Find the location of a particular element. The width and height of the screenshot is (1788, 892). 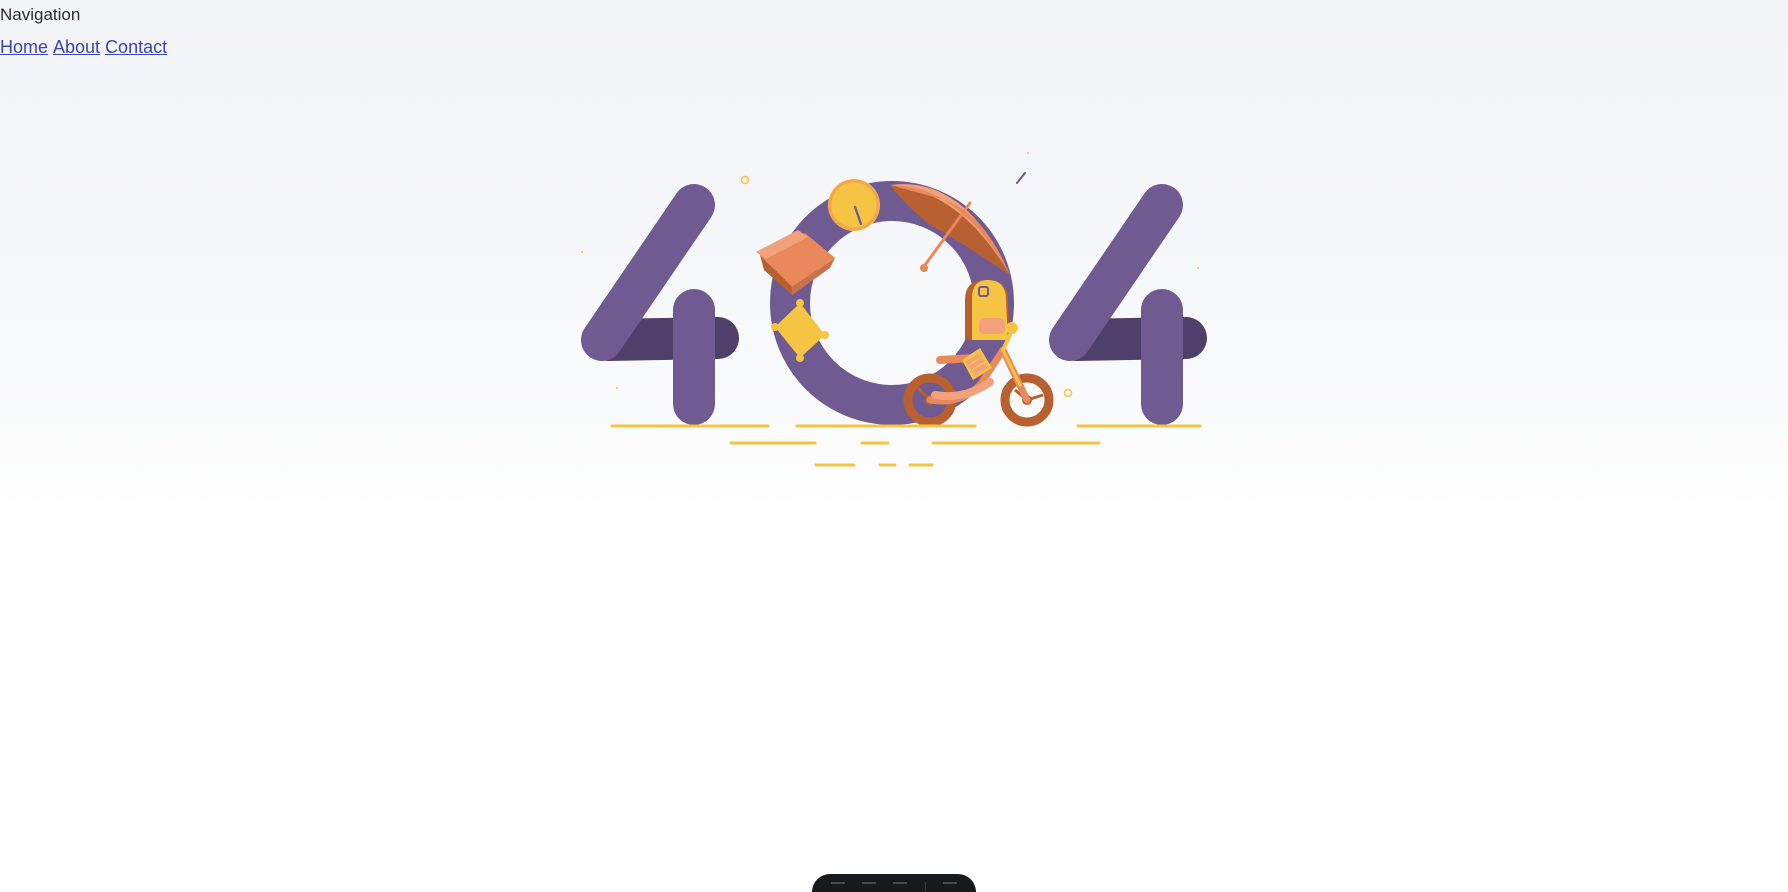

nav-link-home: Home is located at coordinates (24, 47).